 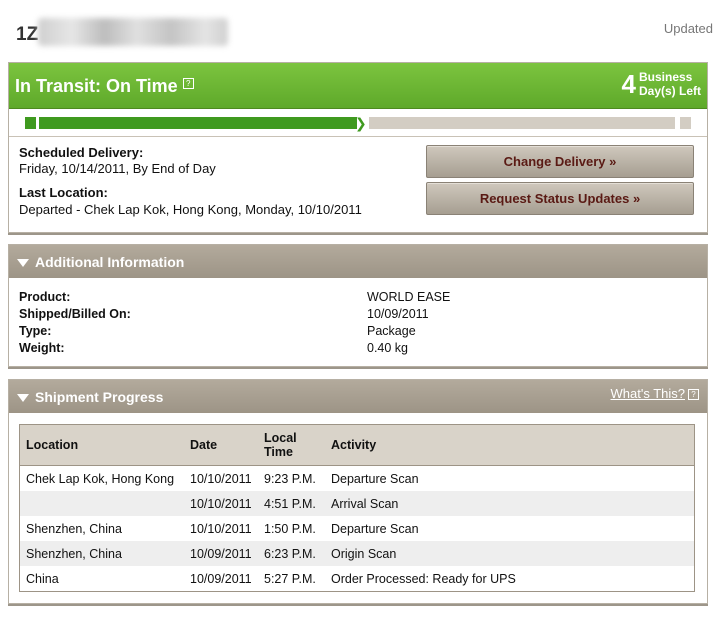 What do you see at coordinates (96, 86) in the screenshot?
I see `status-title-text: In Transit: On Time` at bounding box center [96, 86].